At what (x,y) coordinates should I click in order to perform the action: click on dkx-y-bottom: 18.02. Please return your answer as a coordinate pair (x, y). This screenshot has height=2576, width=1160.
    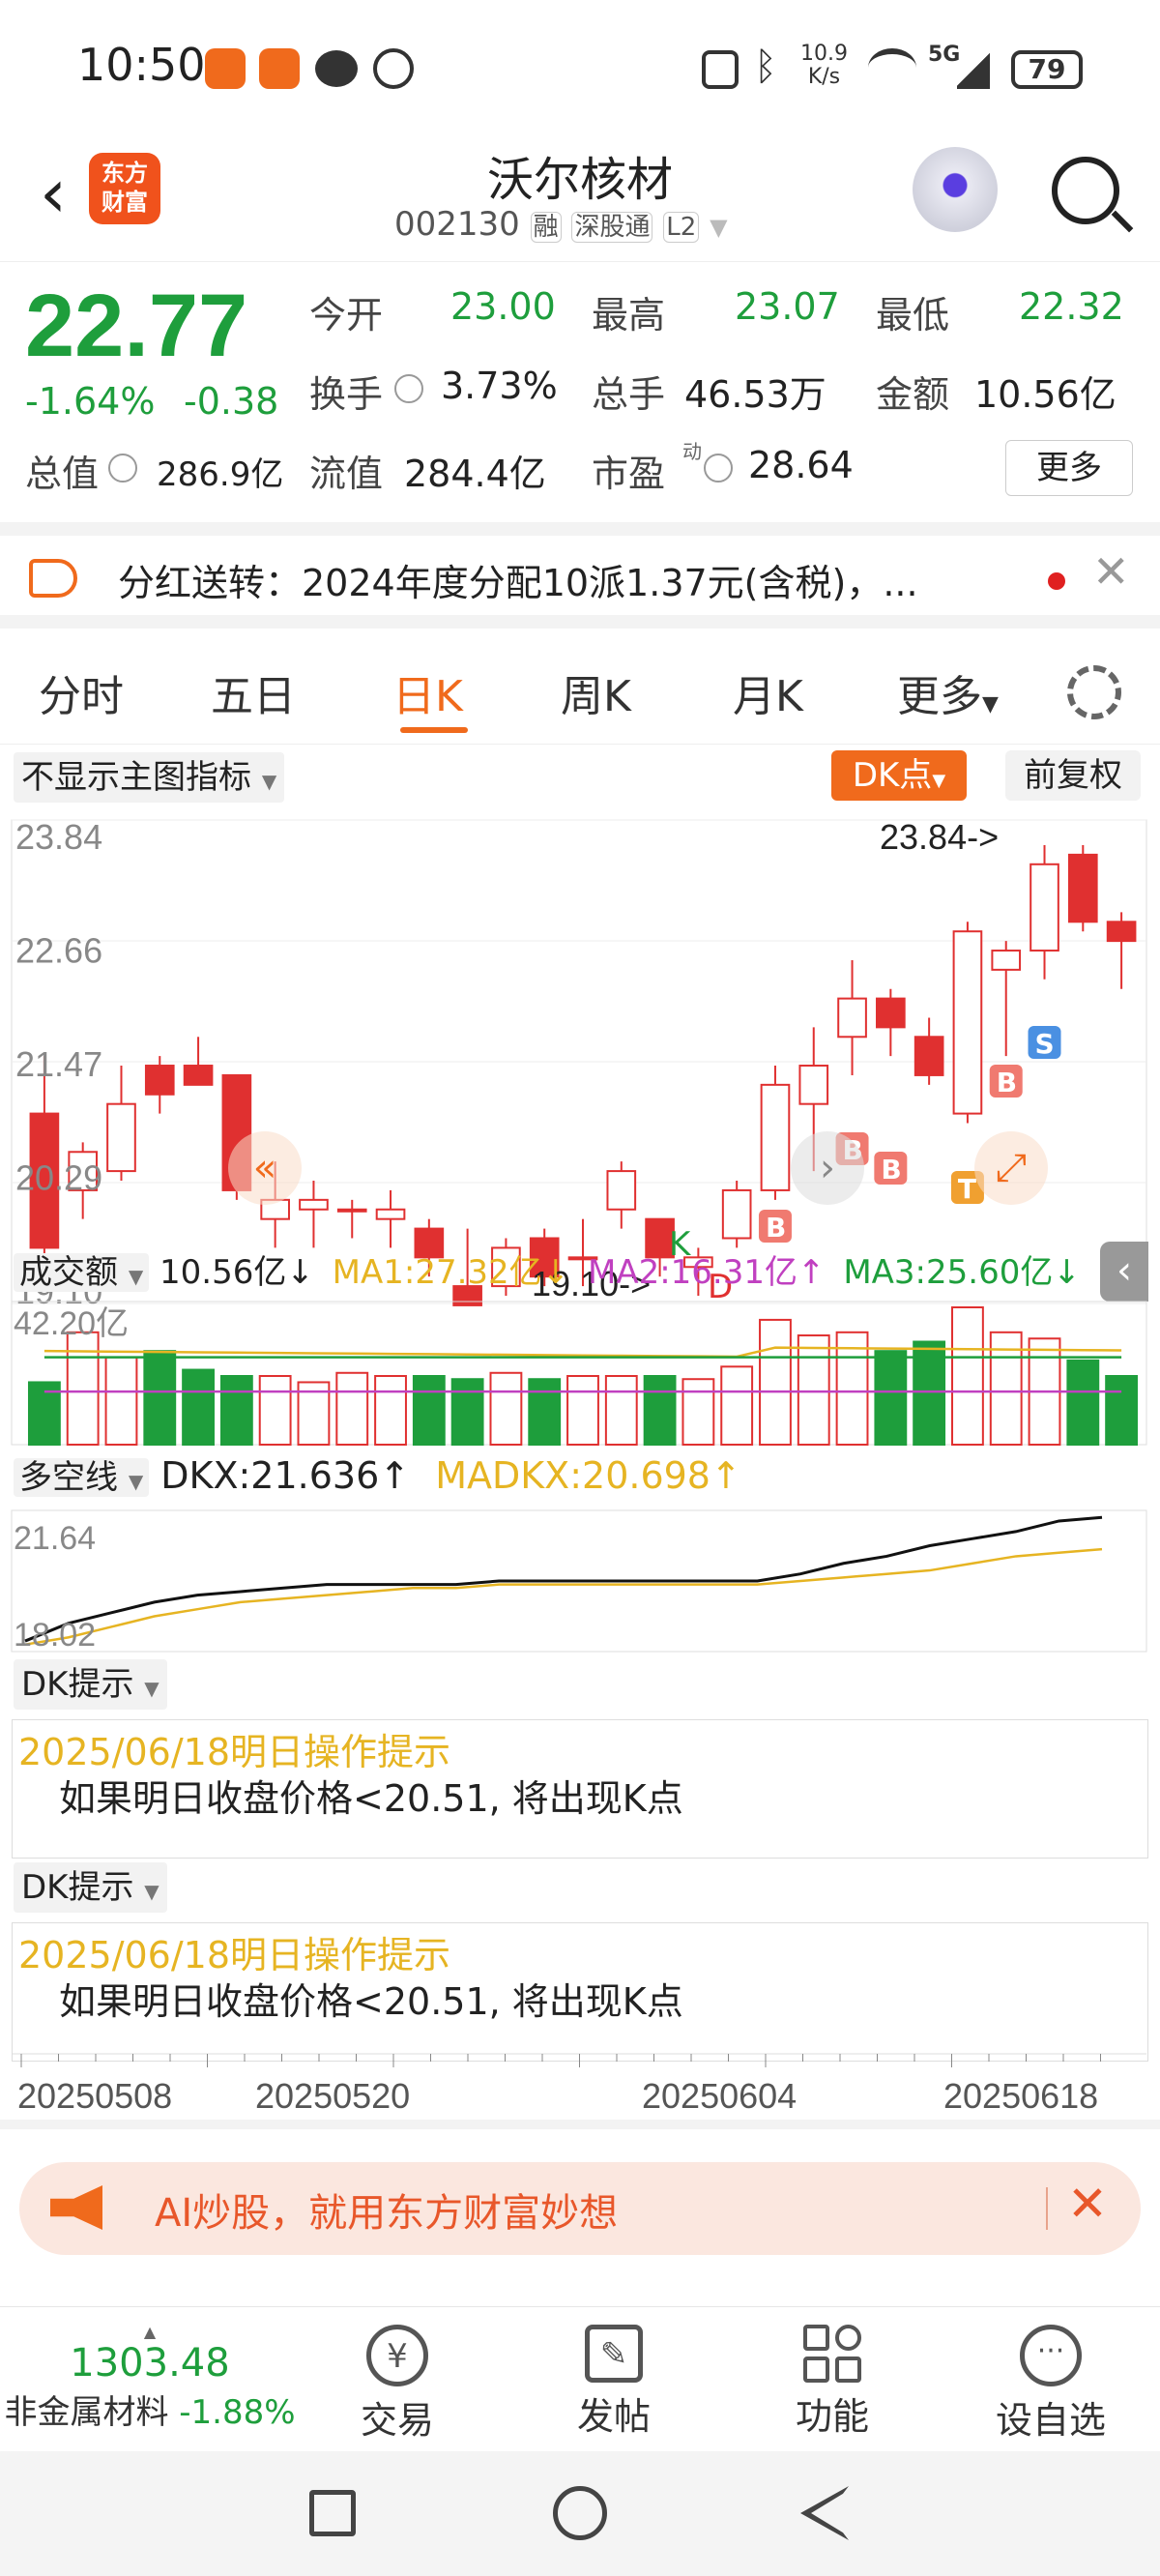
    Looking at the image, I should click on (55, 1635).